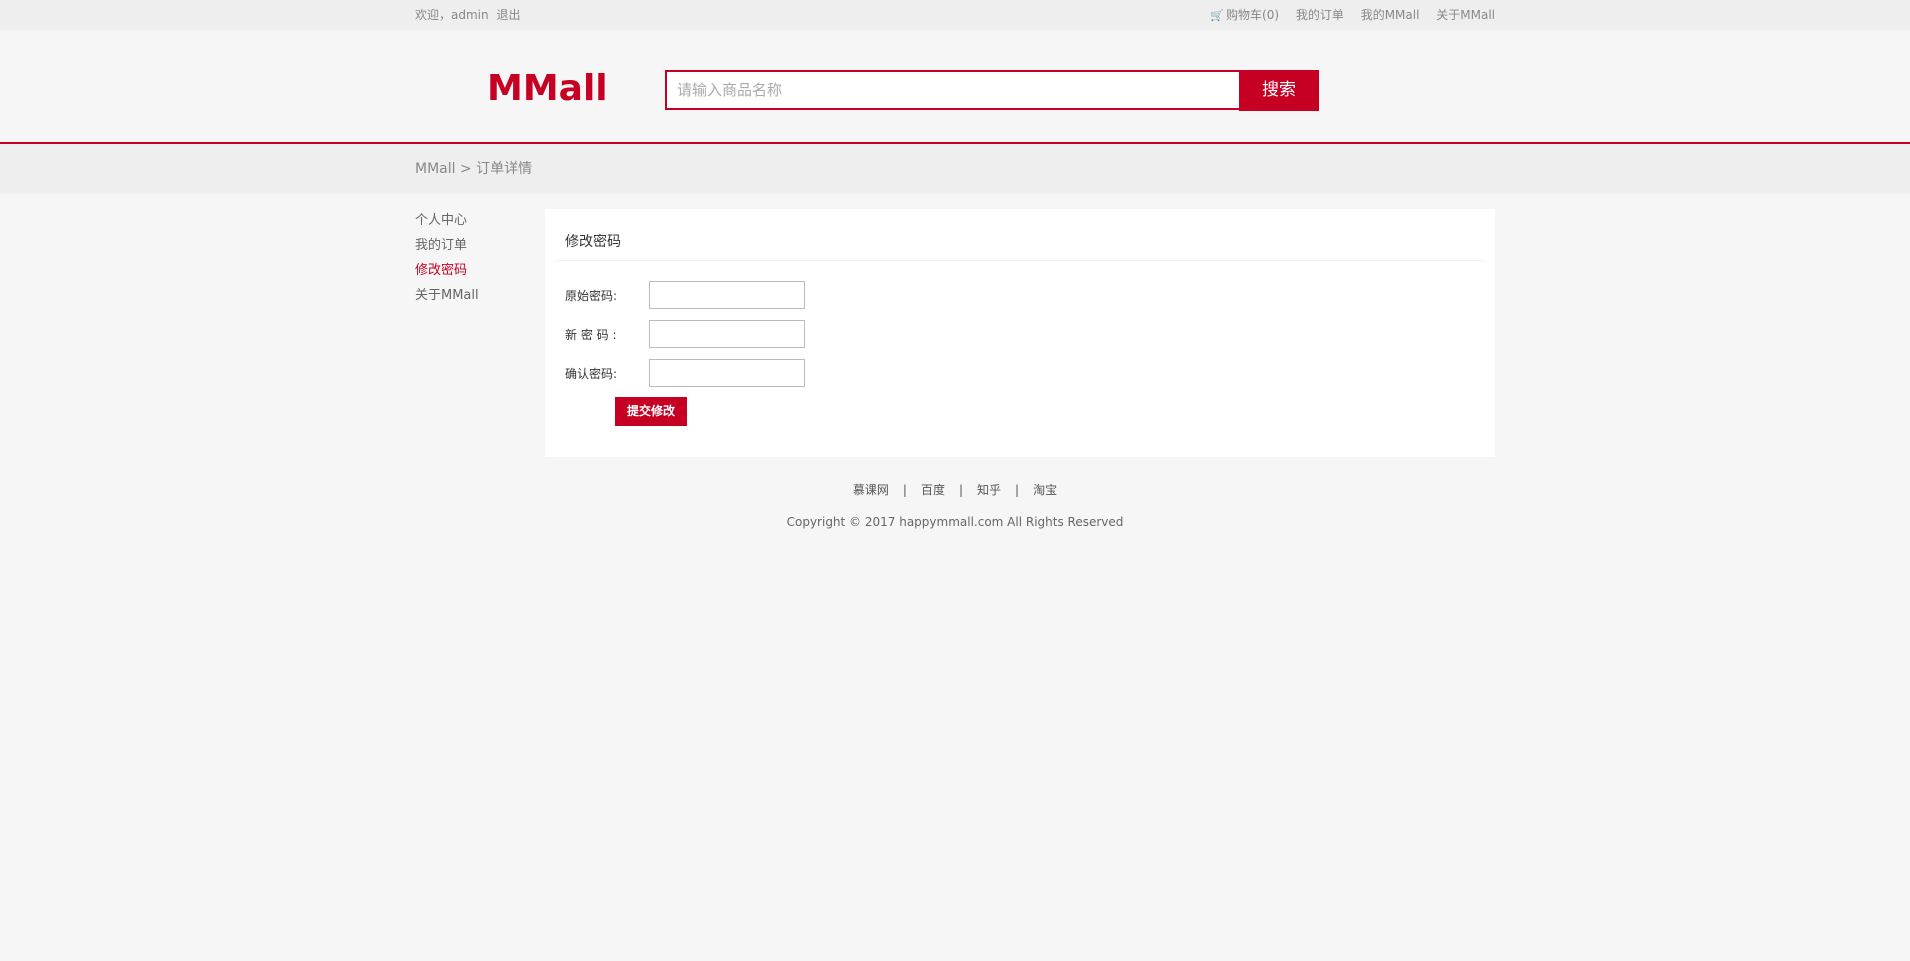 Image resolution: width=1910 pixels, height=961 pixels. Describe the element at coordinates (727, 373) in the screenshot. I see `confirm-password-input` at that location.